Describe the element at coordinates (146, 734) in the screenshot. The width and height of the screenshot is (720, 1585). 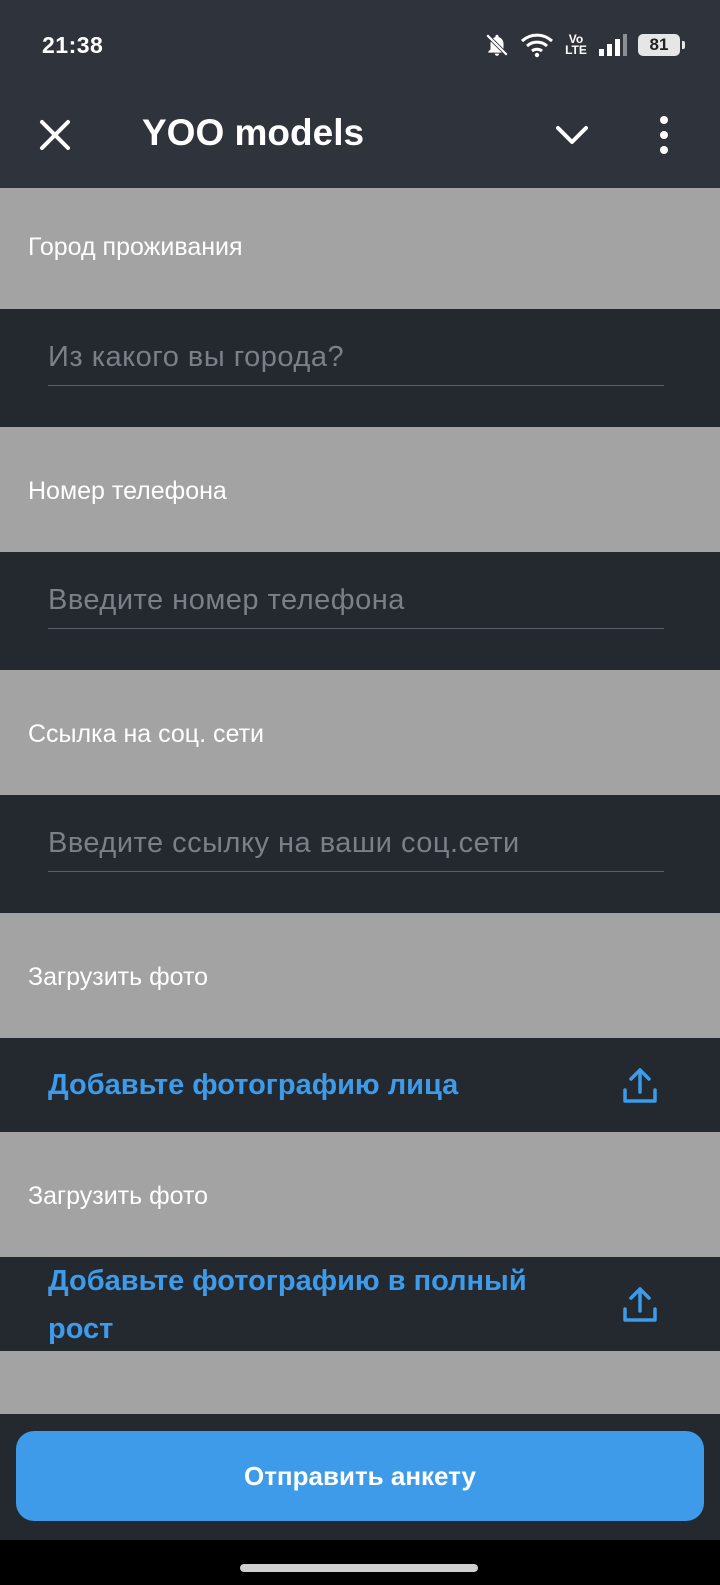
I see `social-label: Ссылка на соц. сети` at that location.